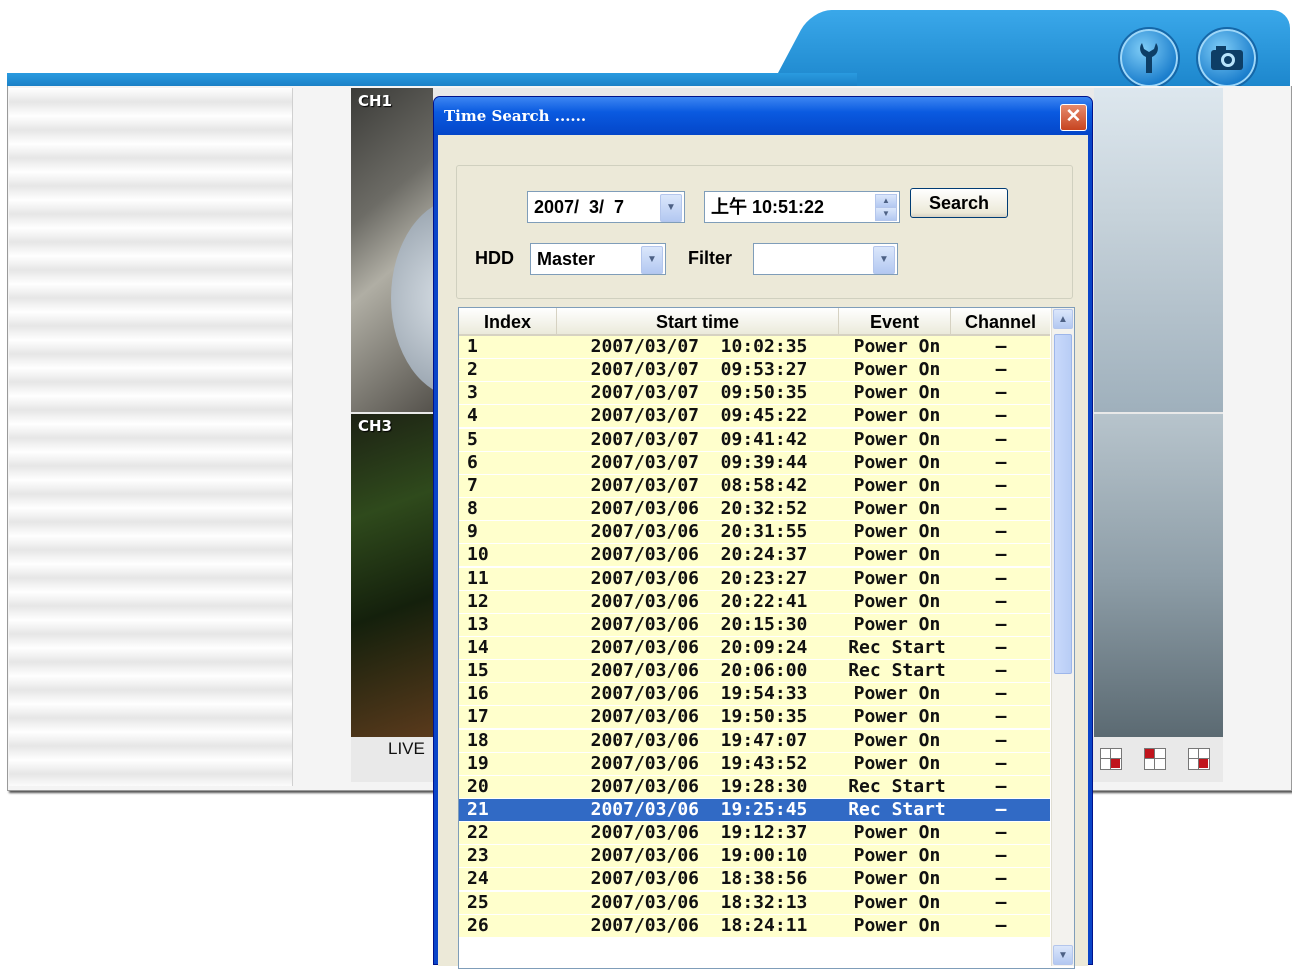 Image resolution: width=1292 pixels, height=969 pixels. Describe the element at coordinates (392, 575) in the screenshot. I see `camera-view-ch3` at that location.